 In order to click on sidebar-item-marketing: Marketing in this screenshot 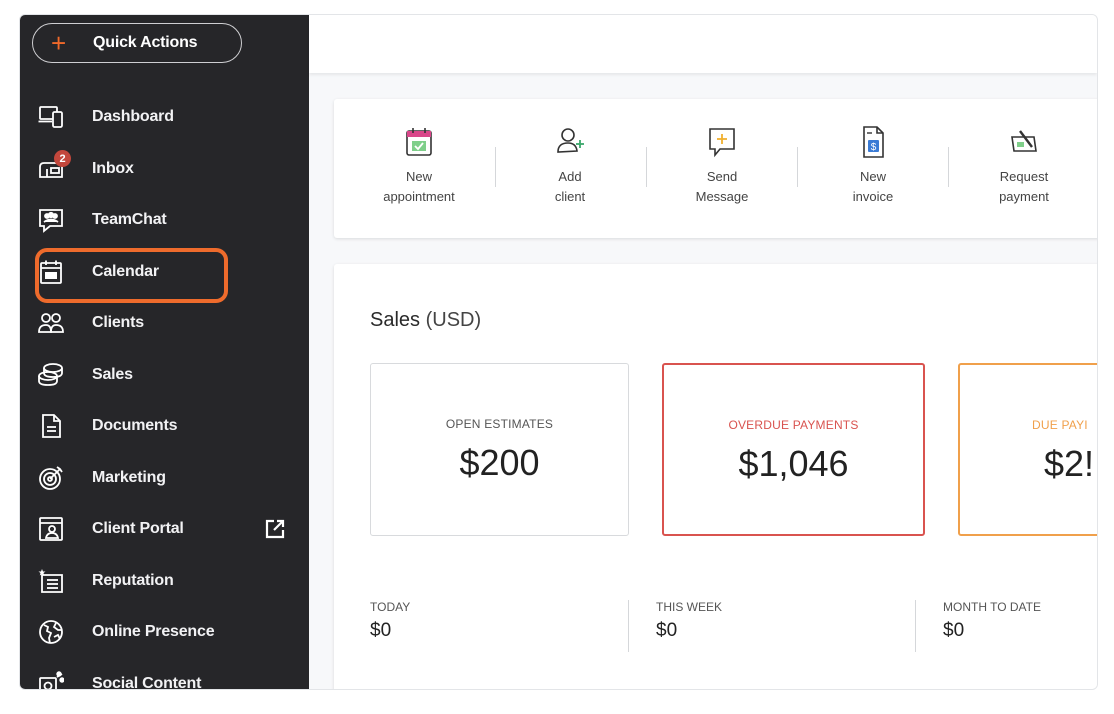, I will do `click(163, 478)`.